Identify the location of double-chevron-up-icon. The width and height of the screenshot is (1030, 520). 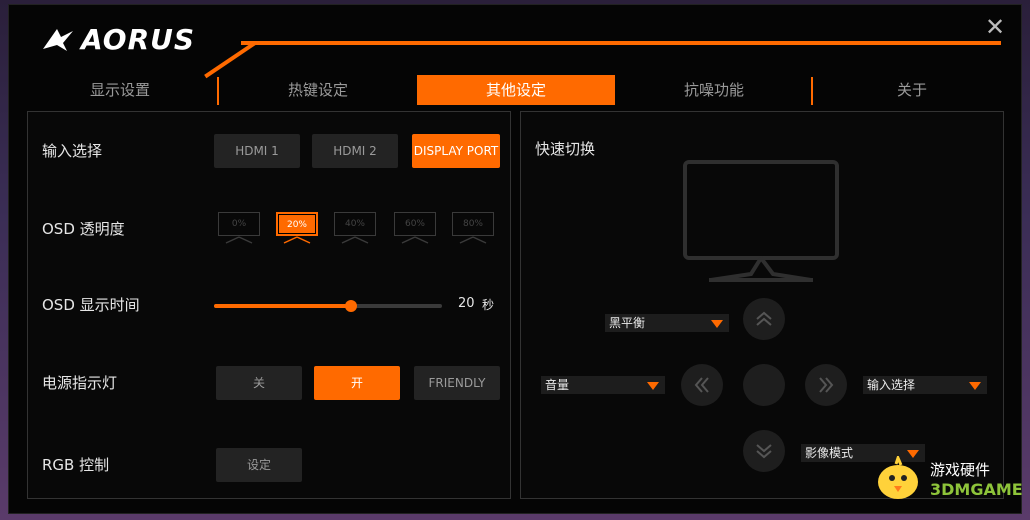
(764, 318).